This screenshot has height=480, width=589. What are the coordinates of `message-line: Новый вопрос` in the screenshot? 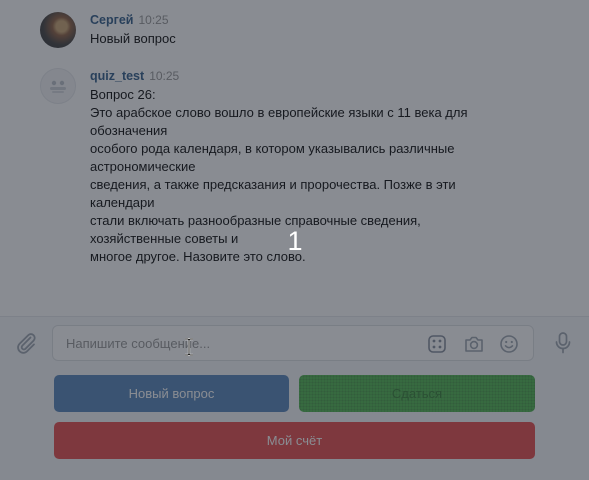 It's located at (133, 38).